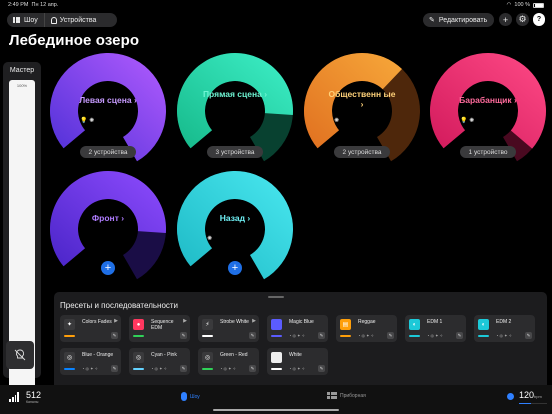 Image resolution: width=552 pixels, height=414 pixels. Describe the element at coordinates (90, 361) in the screenshot. I see `preset-tile: ◎ Blue - Orange ◔ ◎ ✦ ✧ ✎` at that location.